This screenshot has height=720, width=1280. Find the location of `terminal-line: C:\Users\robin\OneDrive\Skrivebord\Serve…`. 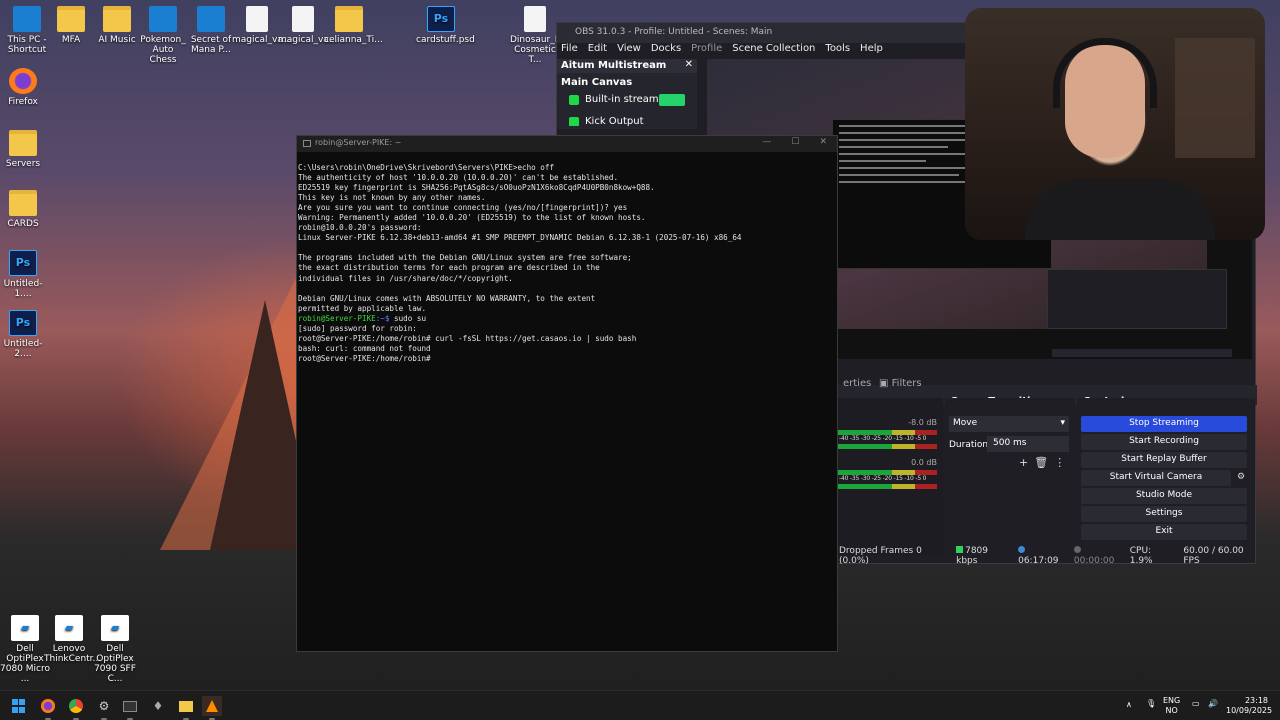

terminal-line: C:\Users\robin\OneDrive\Skrivebord\Serve… is located at coordinates (426, 167).